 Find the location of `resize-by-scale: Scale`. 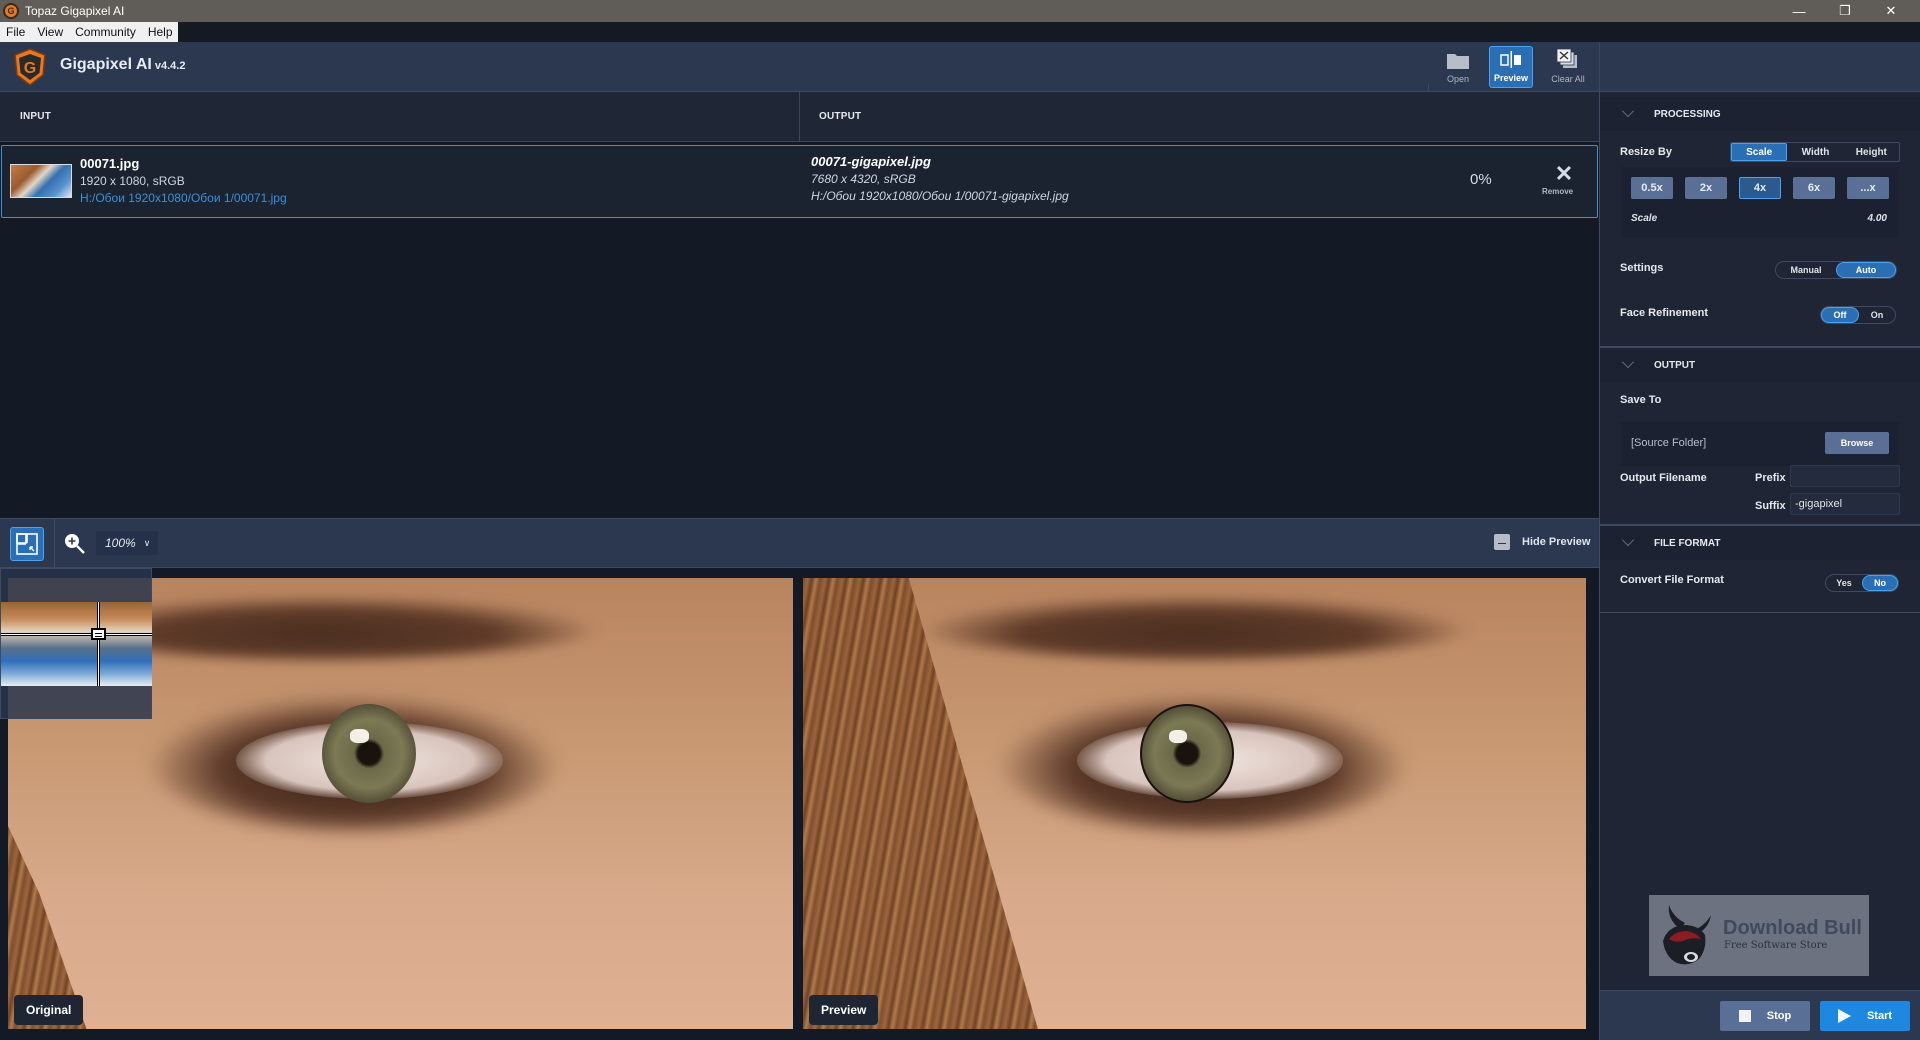

resize-by-scale: Scale is located at coordinates (1759, 152).